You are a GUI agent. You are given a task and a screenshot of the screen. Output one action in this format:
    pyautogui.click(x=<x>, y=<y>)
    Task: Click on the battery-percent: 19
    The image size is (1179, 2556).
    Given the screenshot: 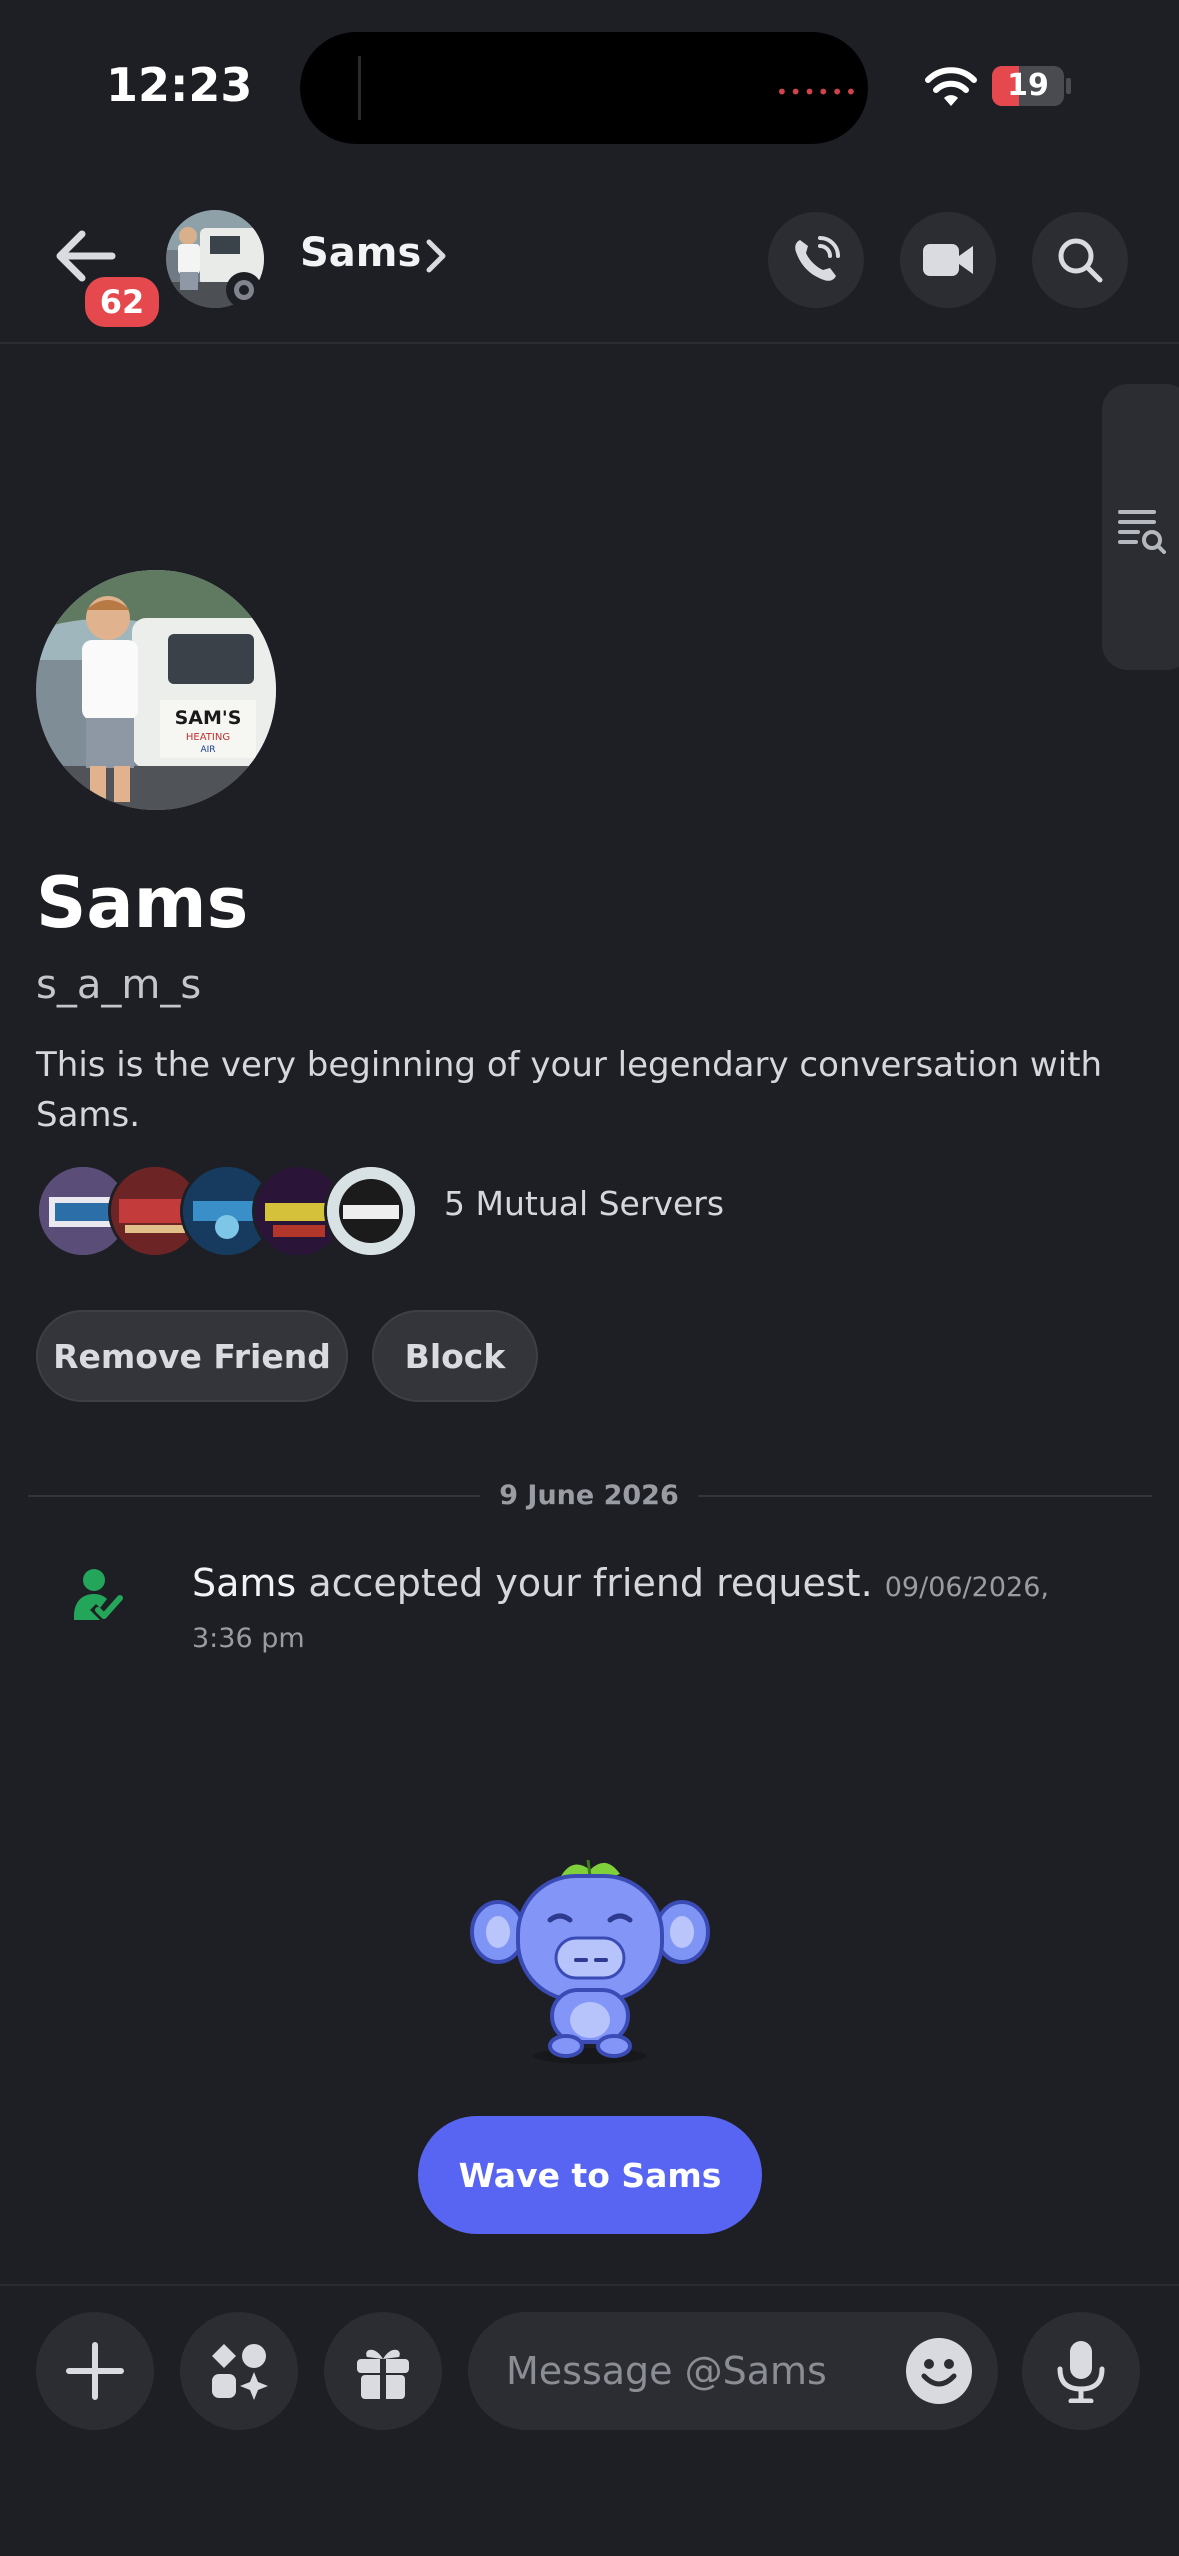 What is the action you would take?
    pyautogui.click(x=1028, y=85)
    